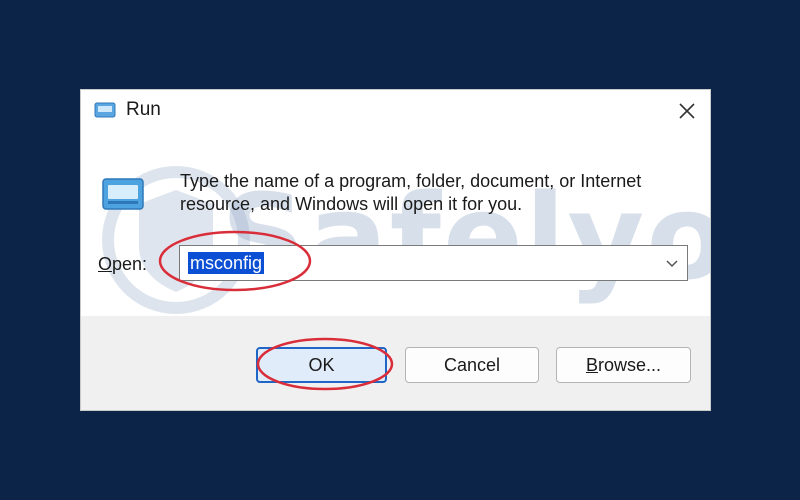 Image resolution: width=800 pixels, height=500 pixels. What do you see at coordinates (321, 365) in the screenshot?
I see `ok-button: OK` at bounding box center [321, 365].